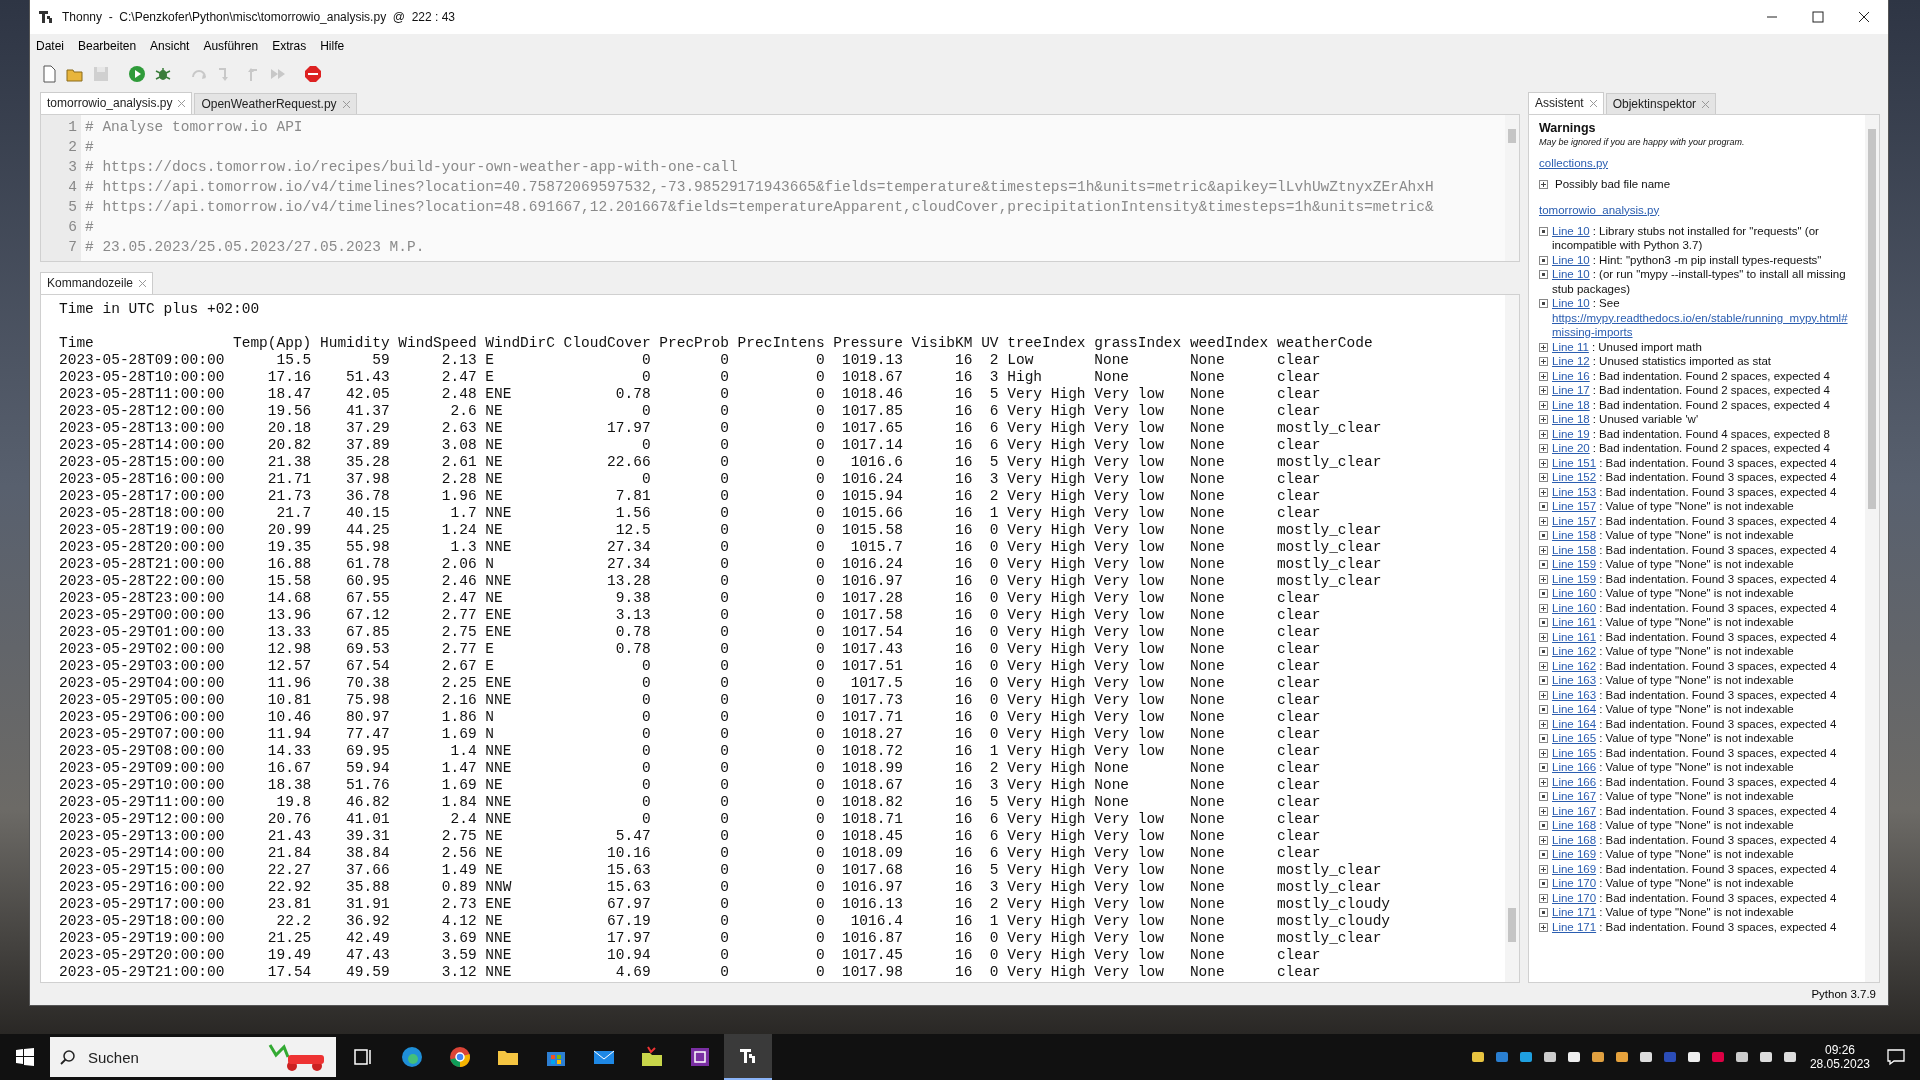  I want to click on start-windows-icon, so click(25, 1057).